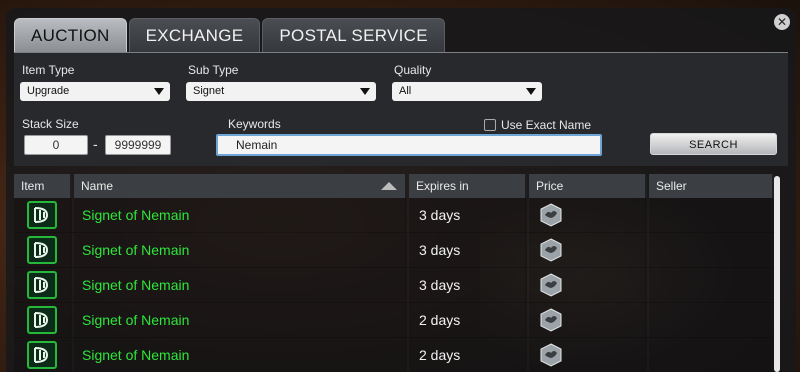  What do you see at coordinates (467, 91) in the screenshot?
I see `quality-select: All` at bounding box center [467, 91].